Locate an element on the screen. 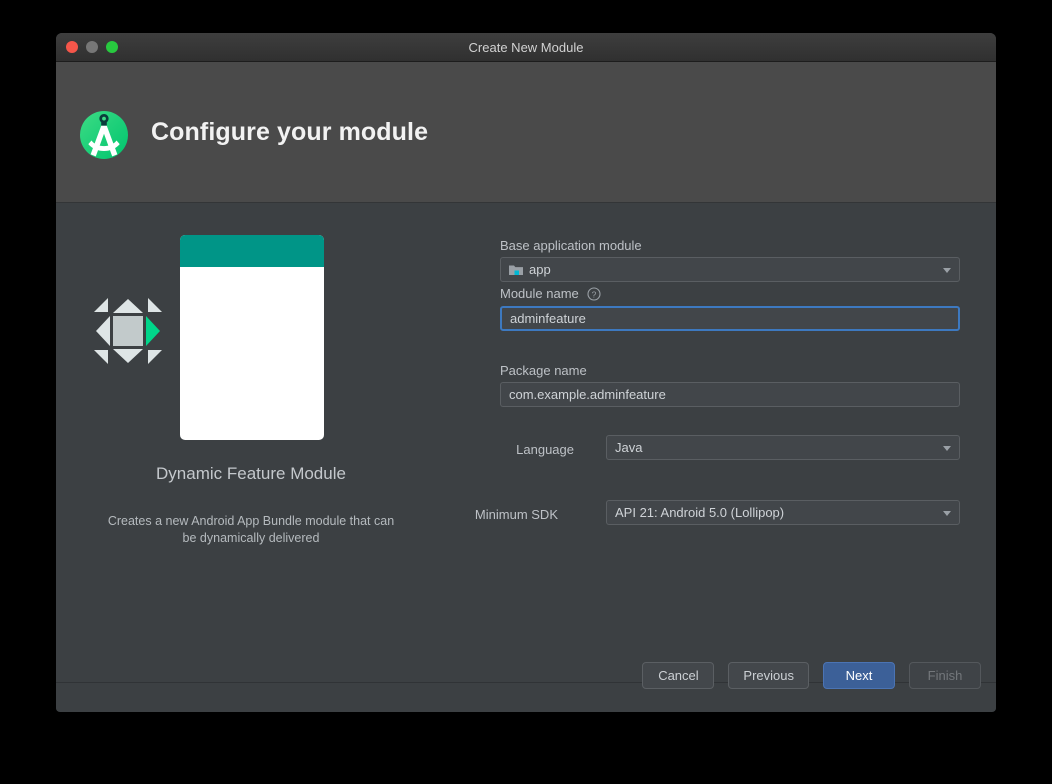 The height and width of the screenshot is (784, 1052). language-dropdown: Java is located at coordinates (783, 447).